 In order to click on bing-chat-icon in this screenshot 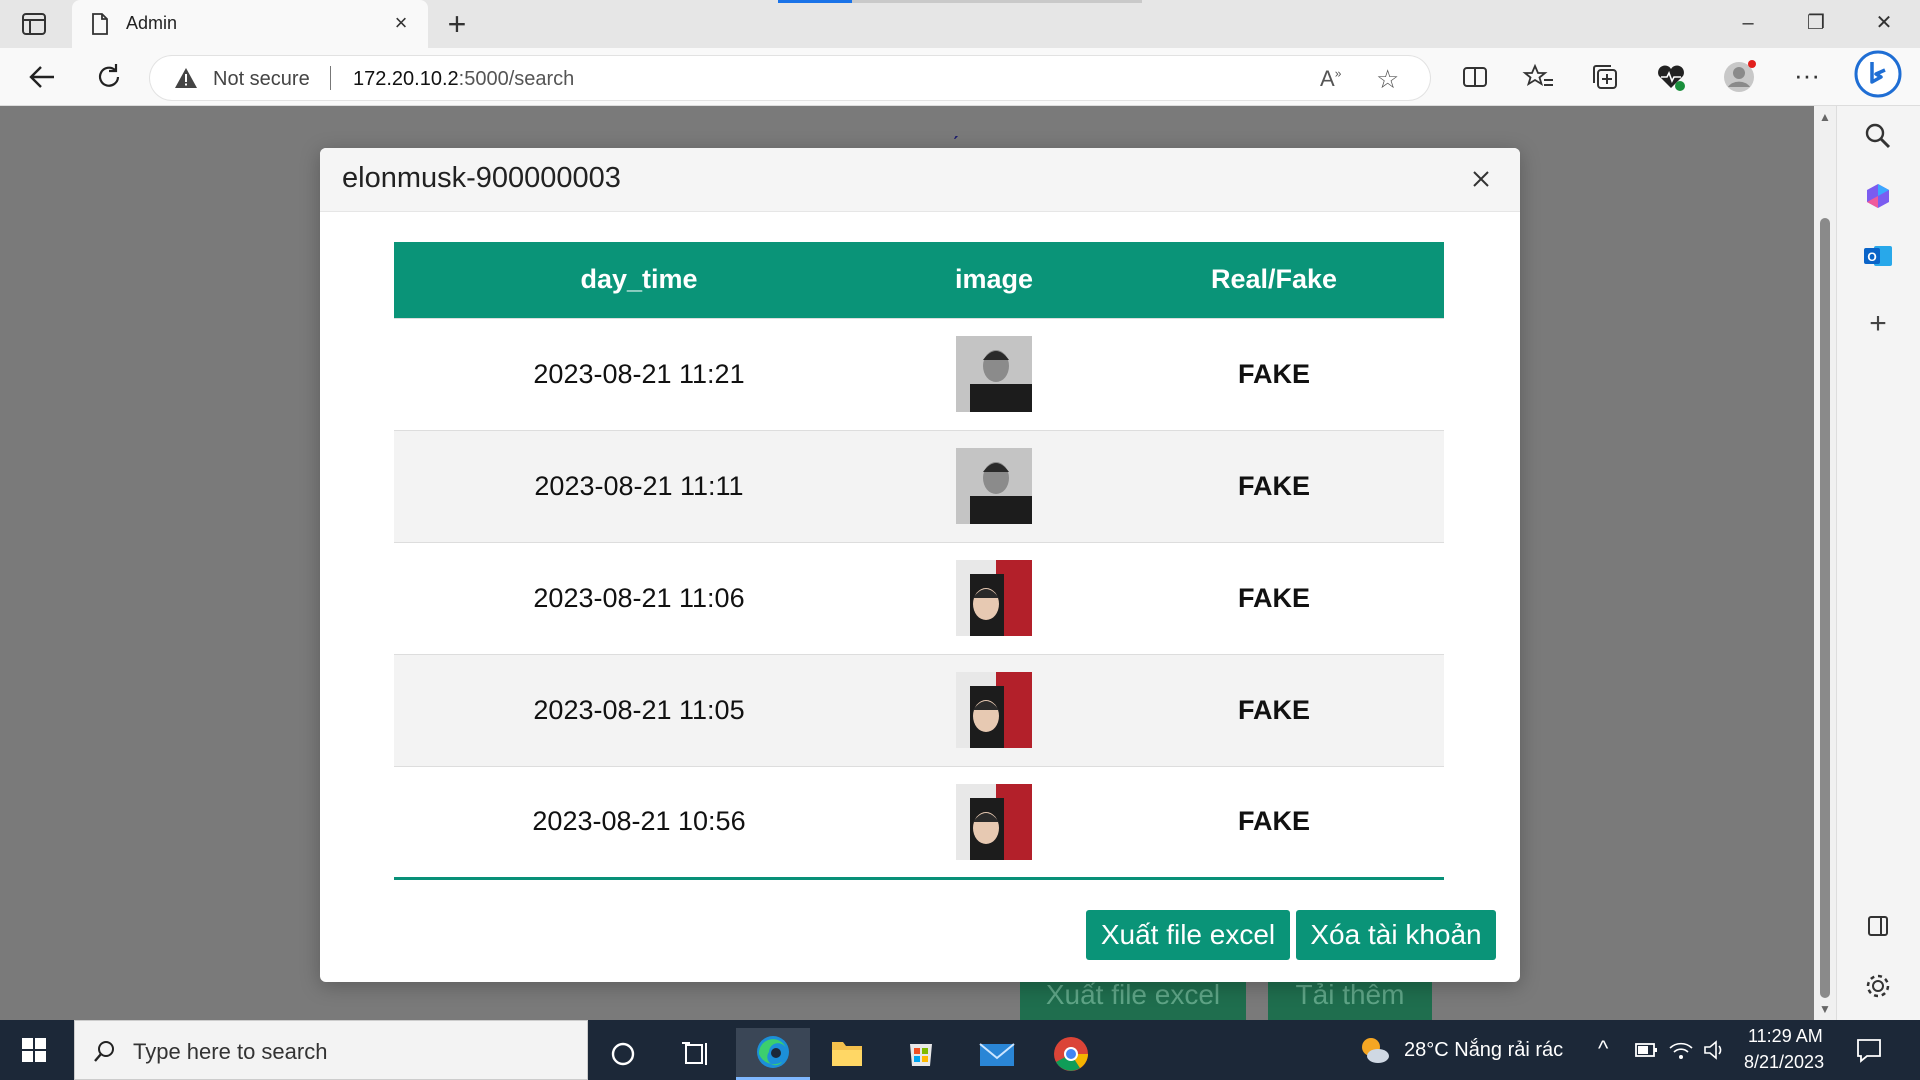, I will do `click(1878, 74)`.